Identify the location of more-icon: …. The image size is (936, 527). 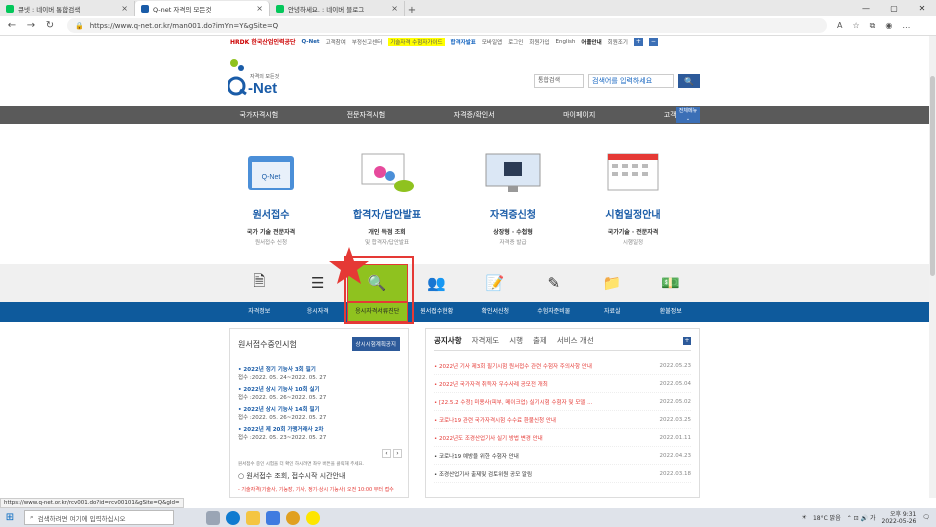
(906, 26).